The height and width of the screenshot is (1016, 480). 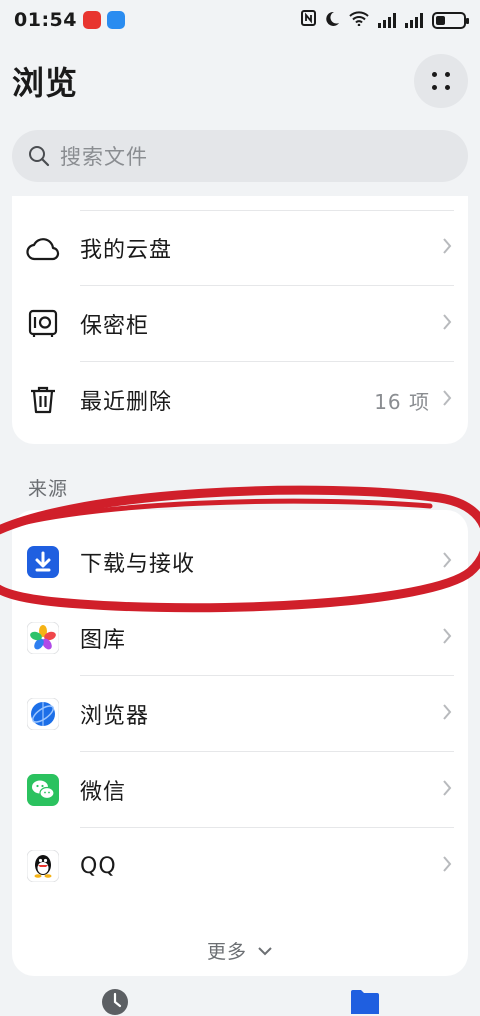 What do you see at coordinates (43, 248) in the screenshot?
I see `cloud-icon` at bounding box center [43, 248].